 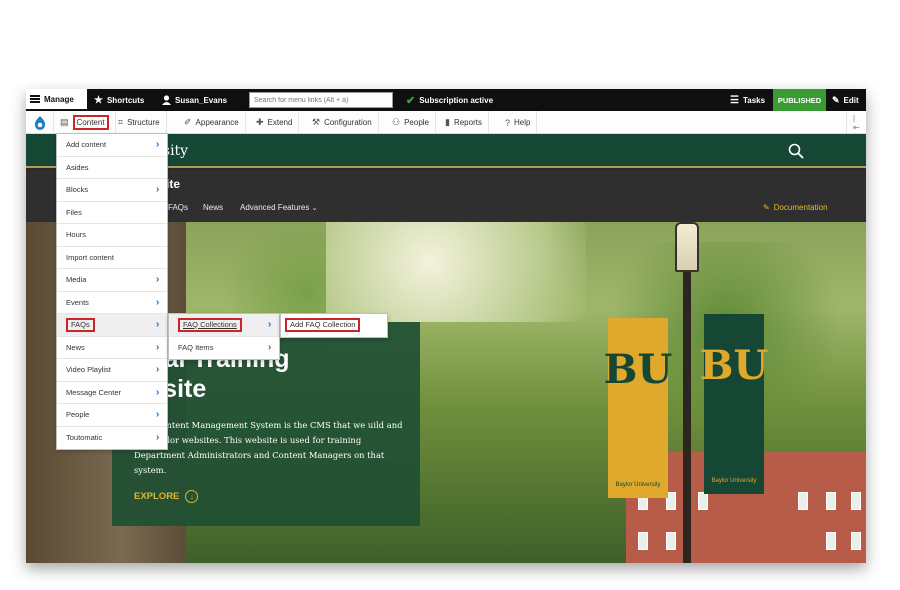 What do you see at coordinates (112, 348) in the screenshot?
I see `menu-item-news: News ›` at bounding box center [112, 348].